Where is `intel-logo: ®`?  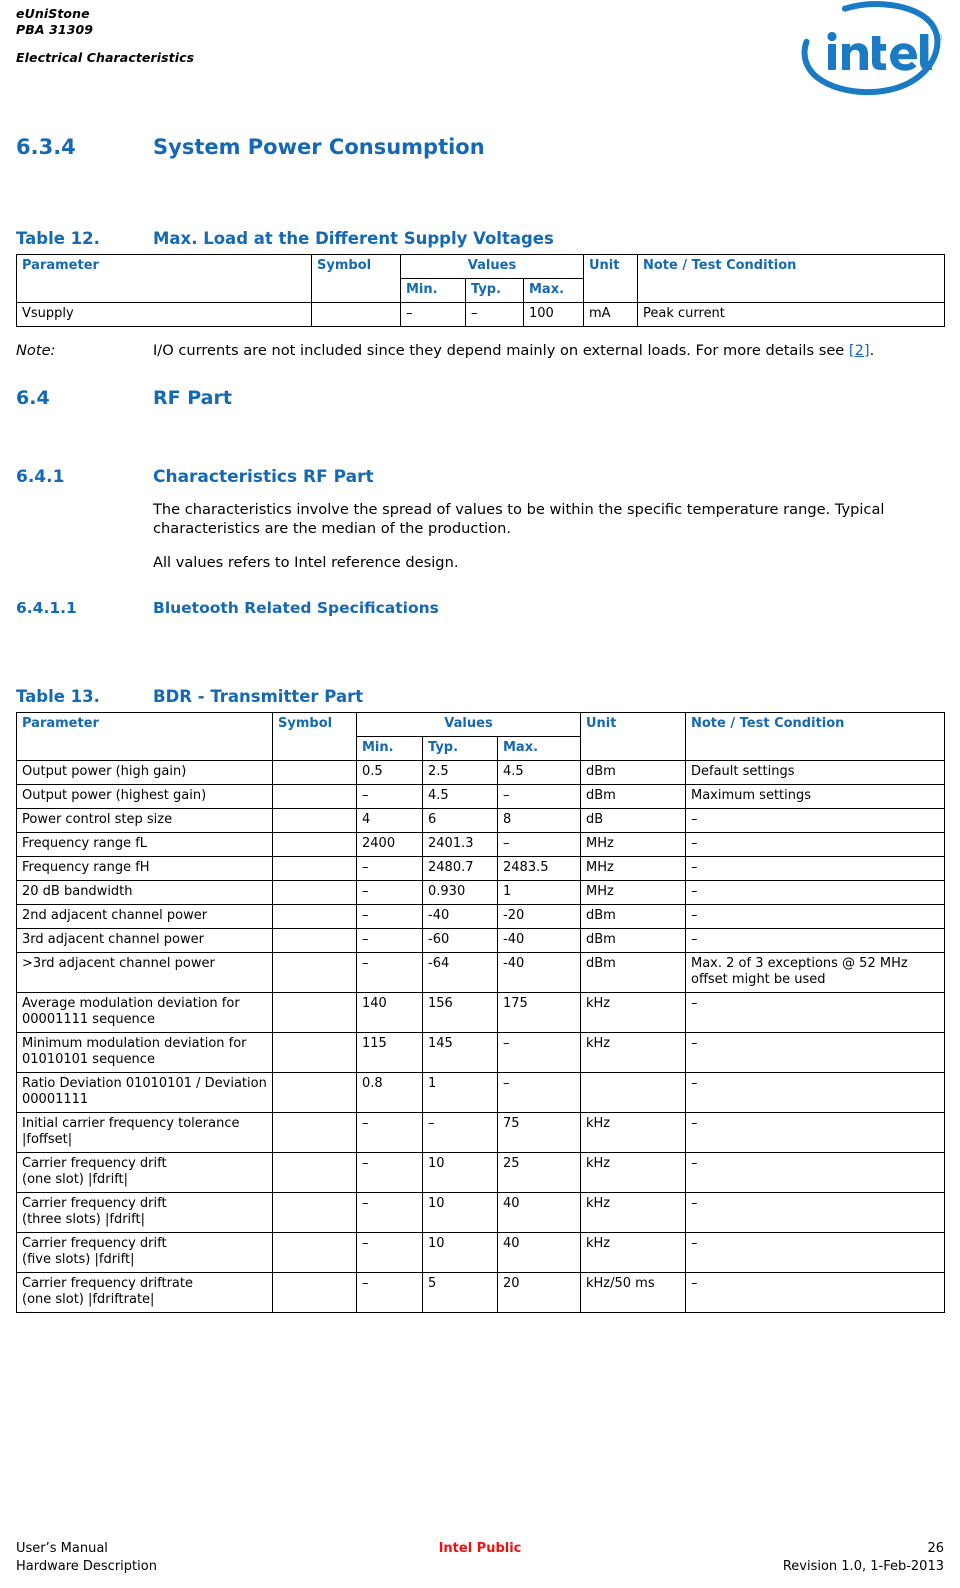 intel-logo: ® is located at coordinates (868, 50).